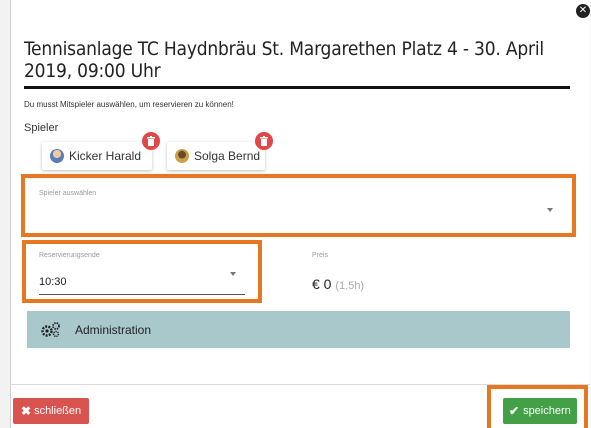 This screenshot has width=591, height=428. I want to click on gears-icon, so click(51, 329).